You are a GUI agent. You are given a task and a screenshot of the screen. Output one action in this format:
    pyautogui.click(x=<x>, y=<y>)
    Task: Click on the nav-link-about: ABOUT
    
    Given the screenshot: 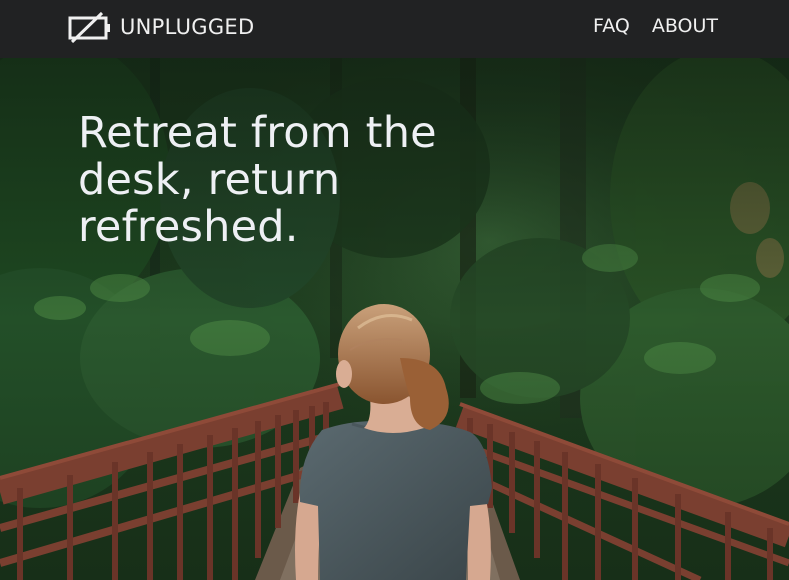 What is the action you would take?
    pyautogui.click(x=685, y=26)
    